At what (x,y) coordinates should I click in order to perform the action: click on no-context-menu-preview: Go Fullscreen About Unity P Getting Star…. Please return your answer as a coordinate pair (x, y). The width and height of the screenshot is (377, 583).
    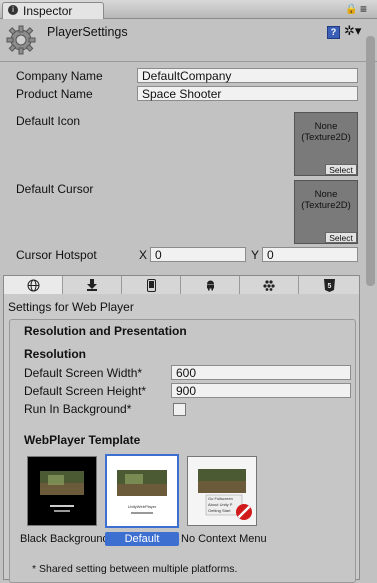
    Looking at the image, I should click on (225, 494).